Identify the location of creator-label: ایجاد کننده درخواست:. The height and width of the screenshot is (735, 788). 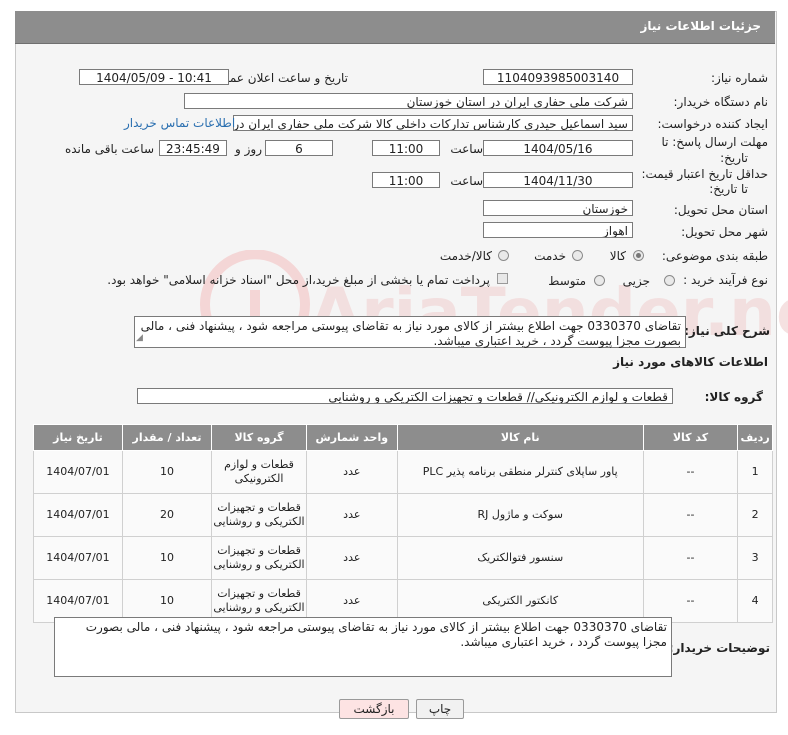
(712, 124).